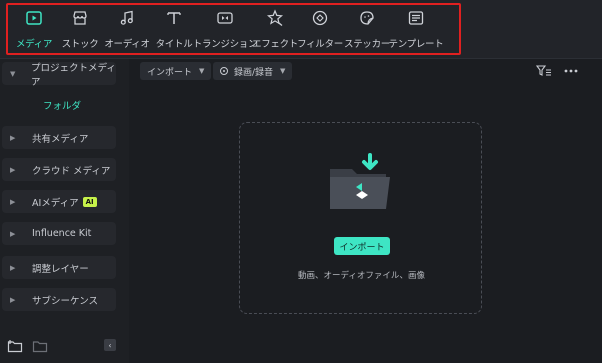 The height and width of the screenshot is (363, 602). Describe the element at coordinates (40, 346) in the screenshot. I see `folder-icon` at that location.